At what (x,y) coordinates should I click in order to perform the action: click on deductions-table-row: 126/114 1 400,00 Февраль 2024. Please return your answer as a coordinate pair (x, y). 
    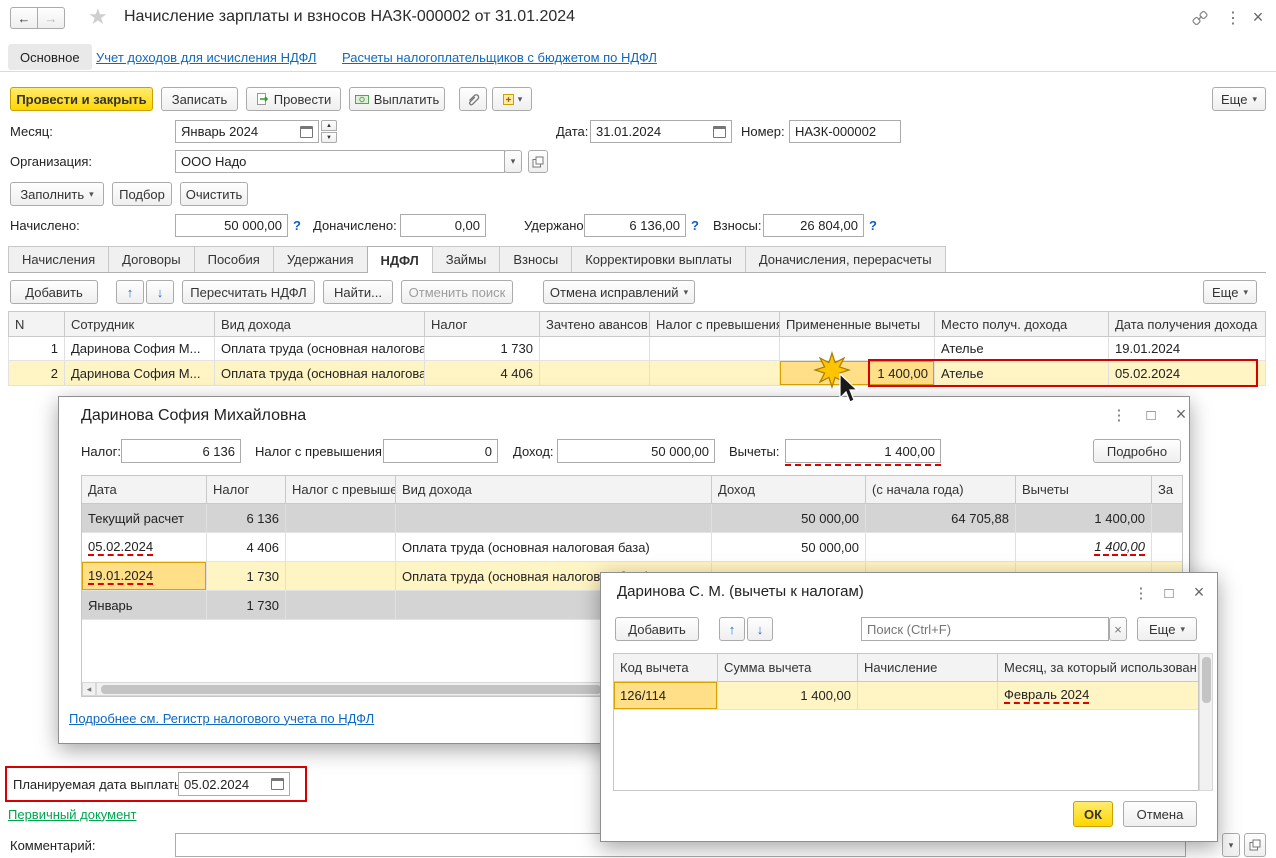
    Looking at the image, I should click on (906, 696).